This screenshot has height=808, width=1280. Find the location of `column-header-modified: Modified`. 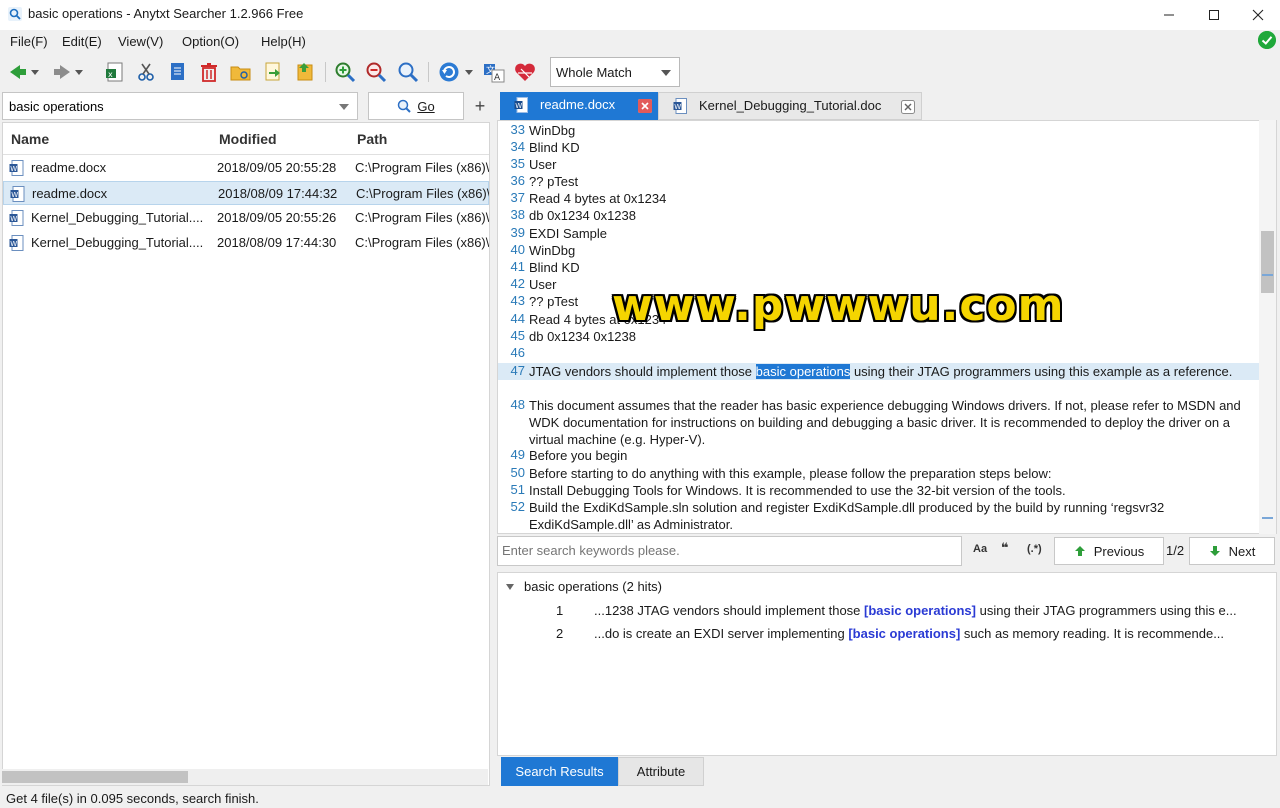

column-header-modified: Modified is located at coordinates (248, 139).